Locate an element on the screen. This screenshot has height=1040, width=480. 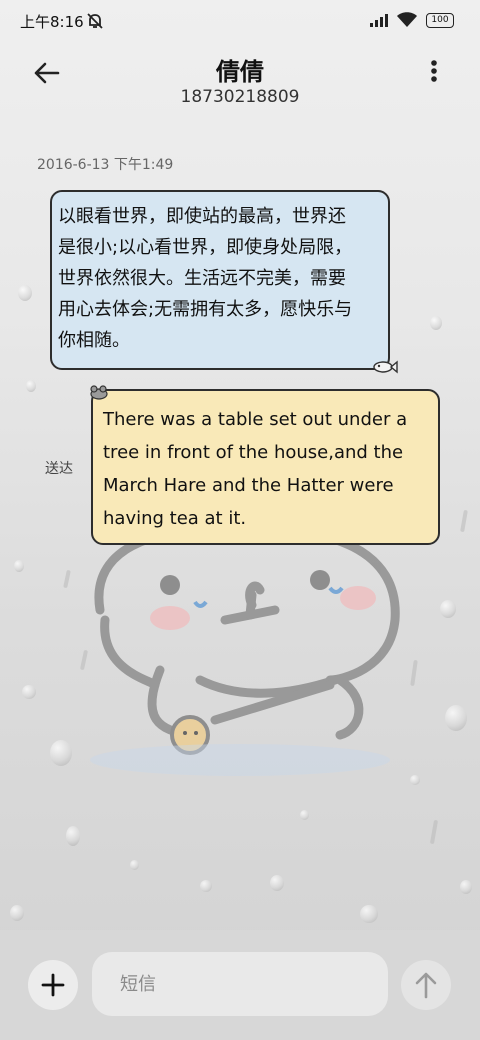
message-line: 你相随。 is located at coordinates (94, 340).